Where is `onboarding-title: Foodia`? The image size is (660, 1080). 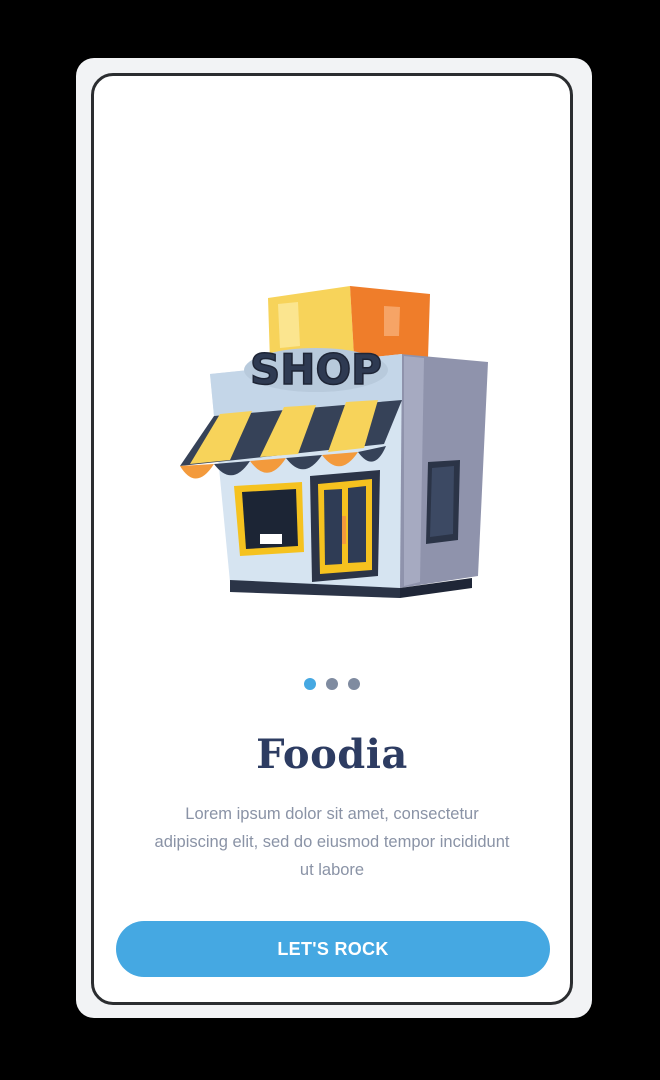
onboarding-title: Foodia is located at coordinates (332, 754).